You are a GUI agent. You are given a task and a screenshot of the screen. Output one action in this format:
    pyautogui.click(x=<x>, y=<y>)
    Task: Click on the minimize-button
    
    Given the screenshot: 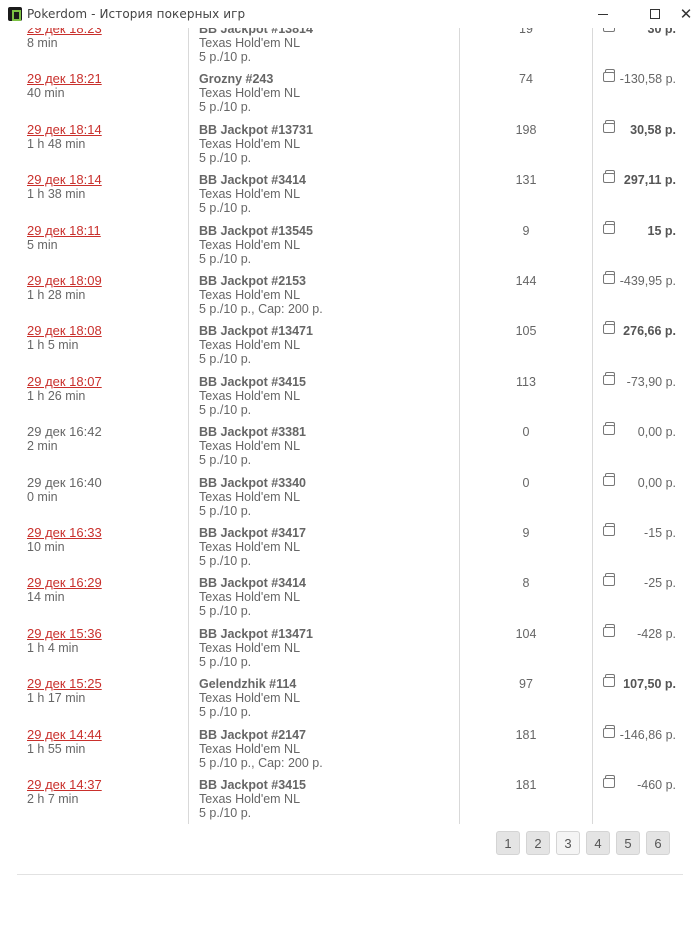 What is the action you would take?
    pyautogui.click(x=603, y=14)
    